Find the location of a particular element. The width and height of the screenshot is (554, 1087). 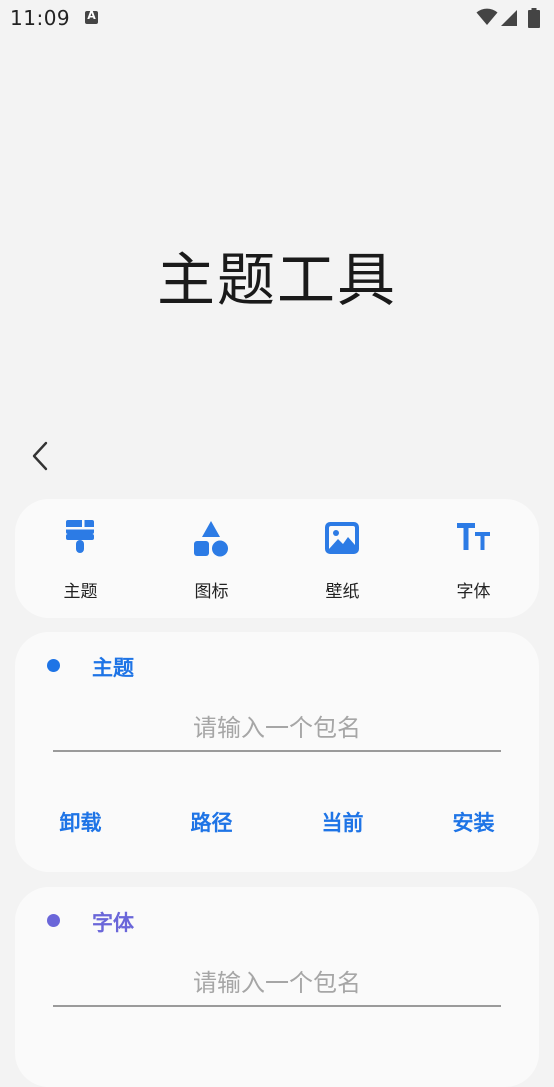

nav-item-wallpaper: 壁纸 is located at coordinates (342, 558).